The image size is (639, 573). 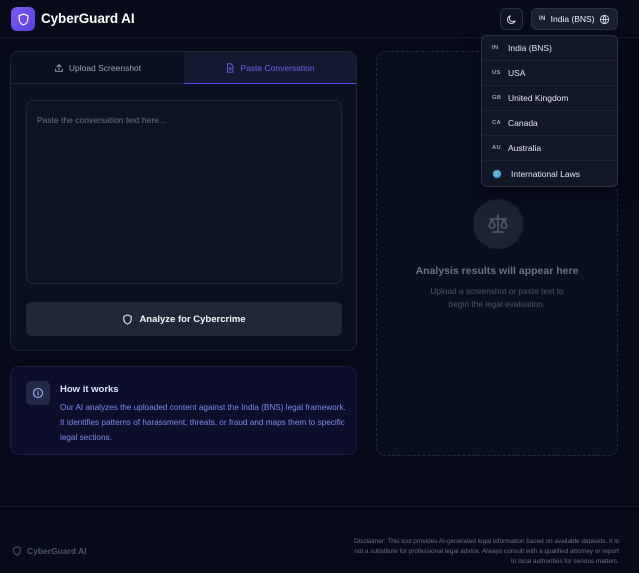 What do you see at coordinates (496, 73) in the screenshot?
I see `region-option-code: US` at bounding box center [496, 73].